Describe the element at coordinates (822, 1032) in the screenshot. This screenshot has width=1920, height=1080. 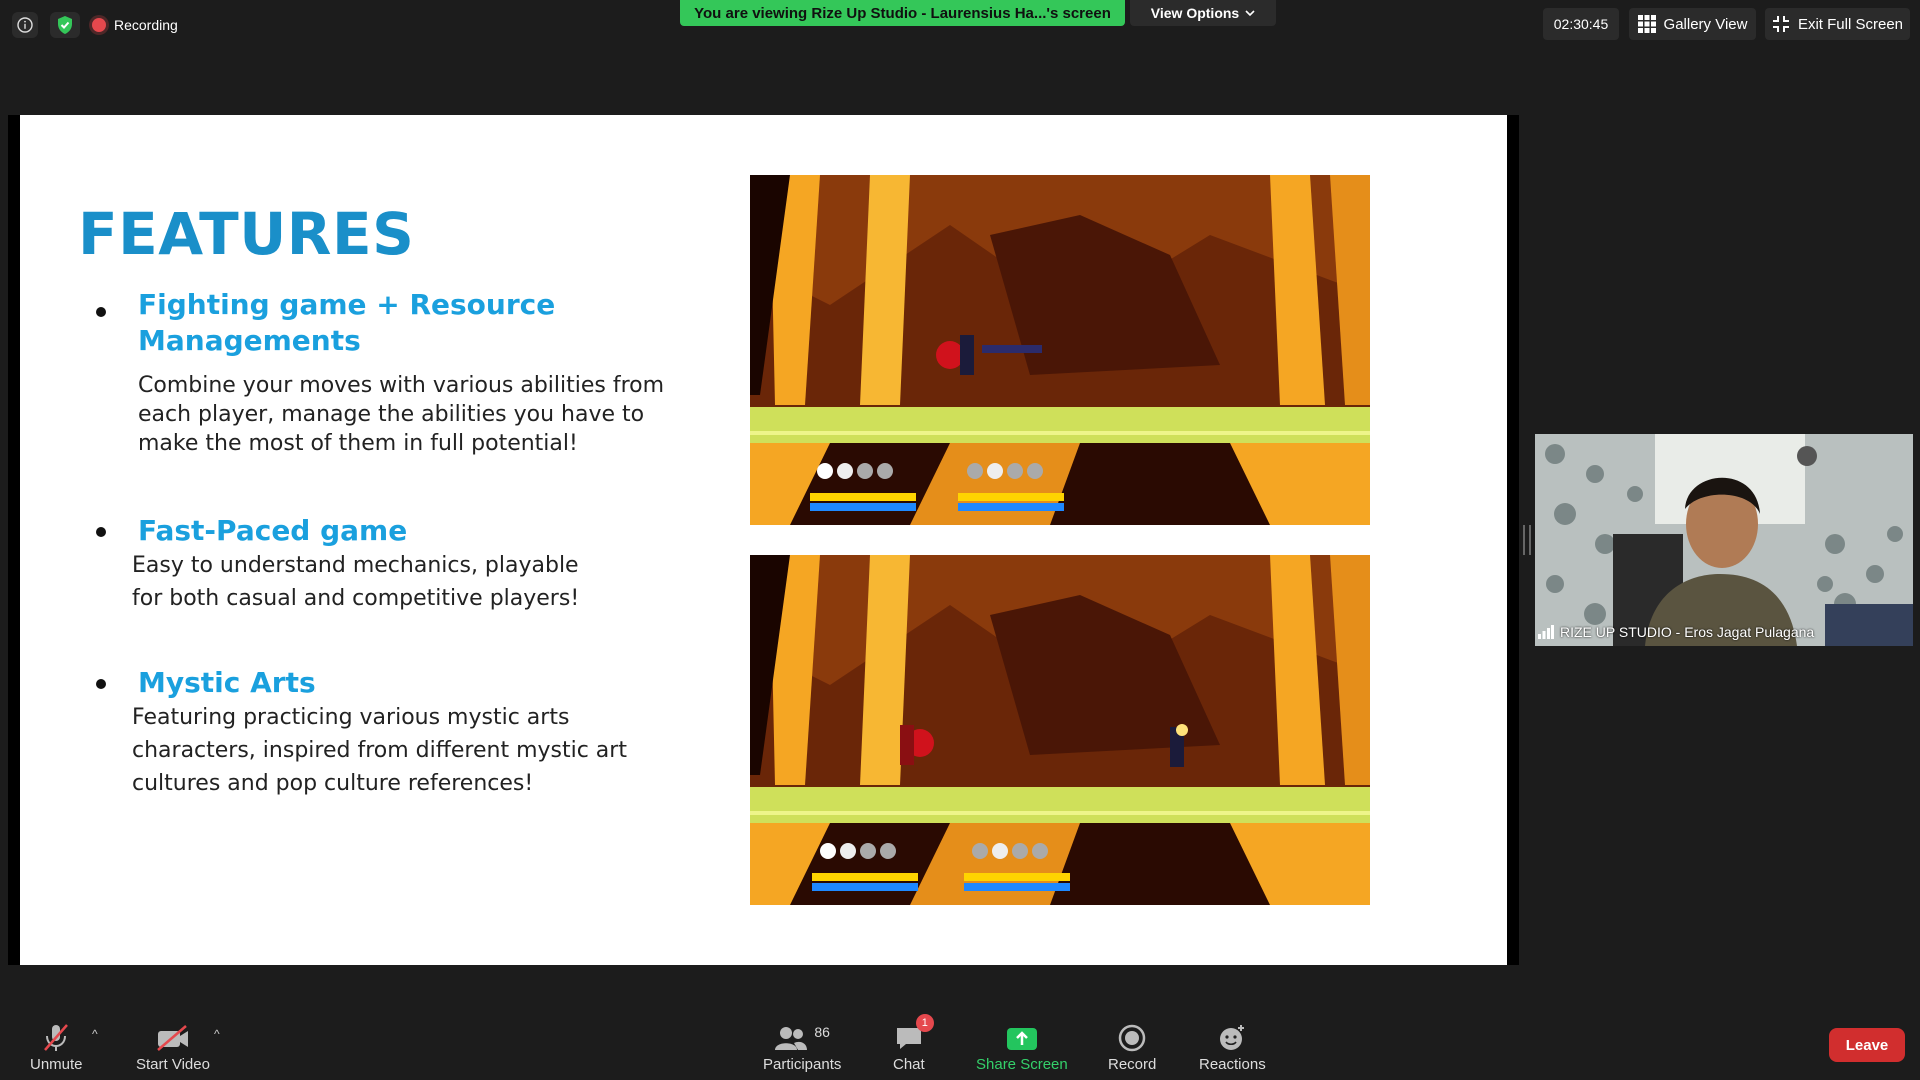
I see `participants-count: 86` at that location.